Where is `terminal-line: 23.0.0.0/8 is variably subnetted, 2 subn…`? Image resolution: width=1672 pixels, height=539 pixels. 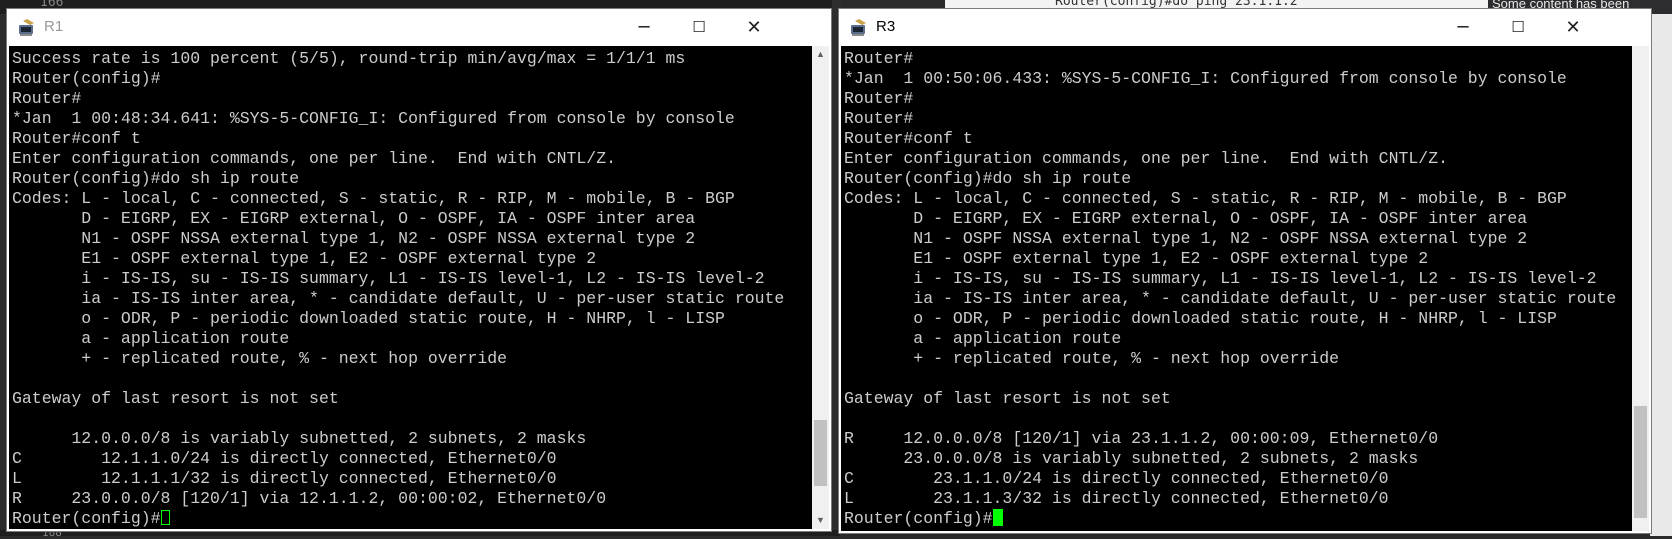 terminal-line: 23.0.0.0/8 is variably subnetted, 2 subn… is located at coordinates (1161, 458).